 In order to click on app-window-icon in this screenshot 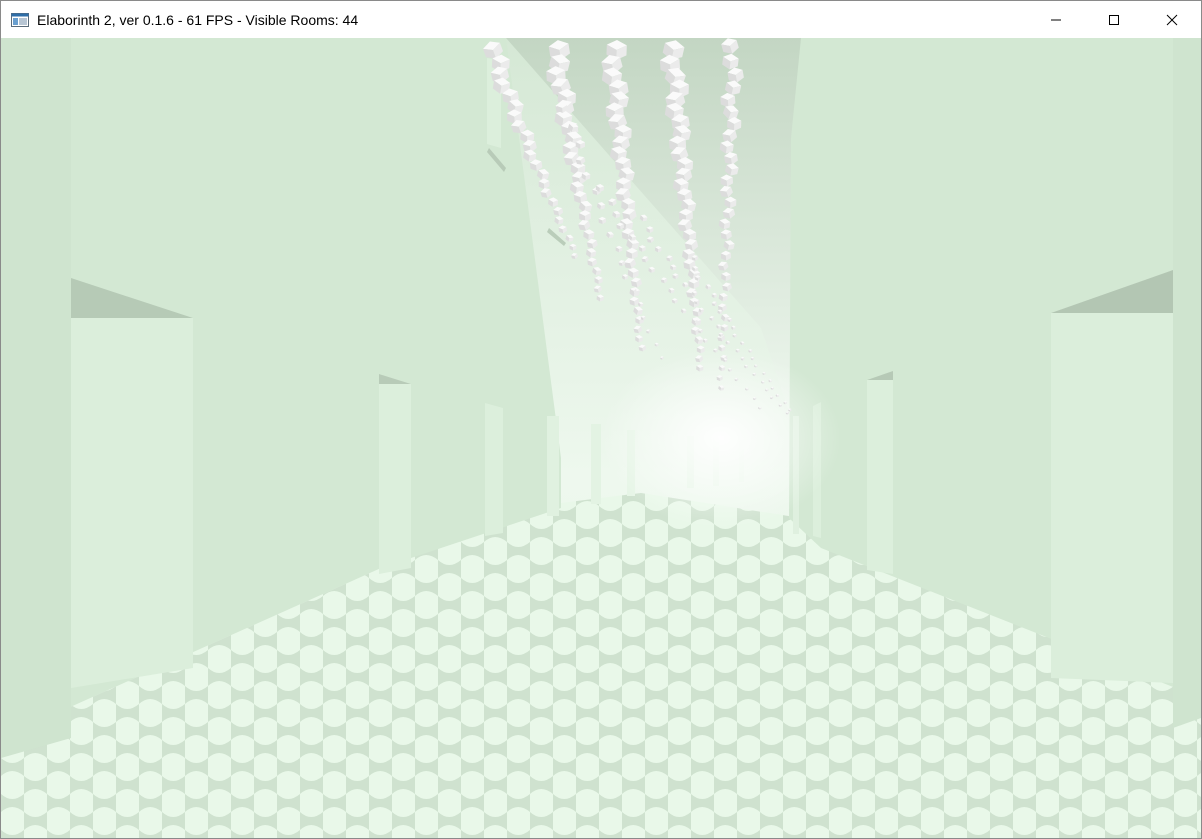, I will do `click(20, 19)`.